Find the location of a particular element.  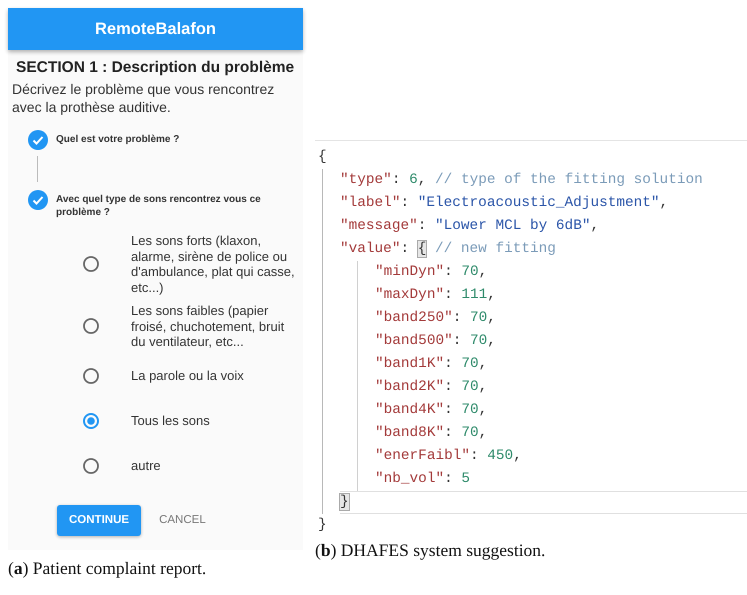

cancel-button: CANCEL is located at coordinates (182, 520).